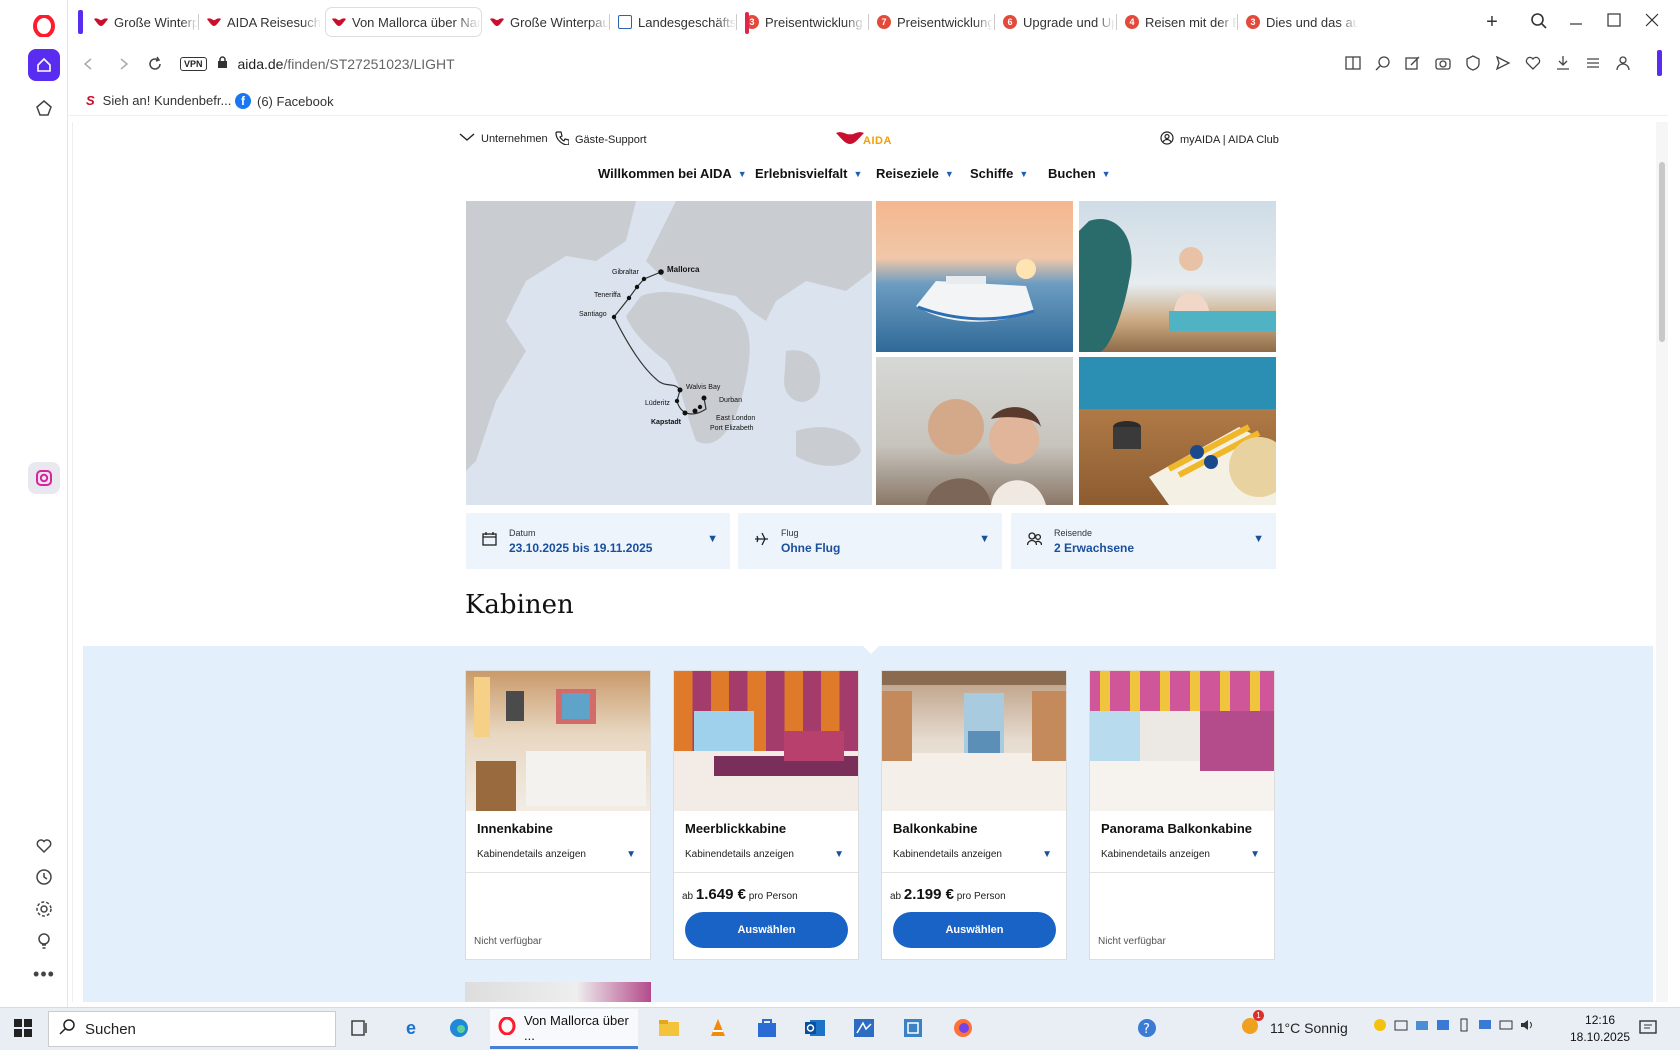  Describe the element at coordinates (44, 26) in the screenshot. I see `opera-logo-icon` at that location.